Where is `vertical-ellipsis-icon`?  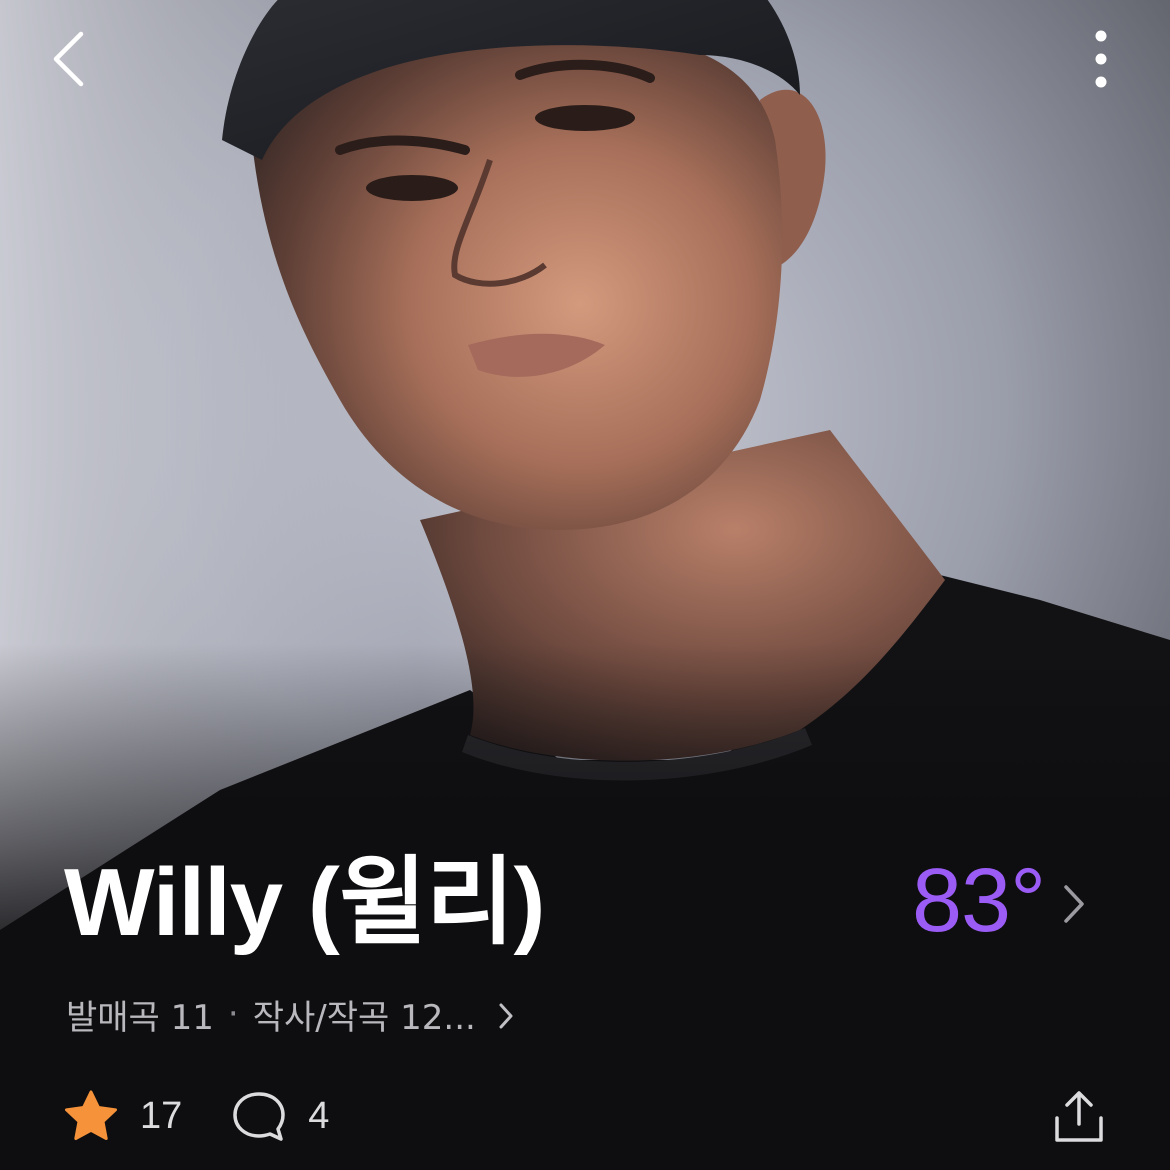
vertical-ellipsis-icon is located at coordinates (1101, 59).